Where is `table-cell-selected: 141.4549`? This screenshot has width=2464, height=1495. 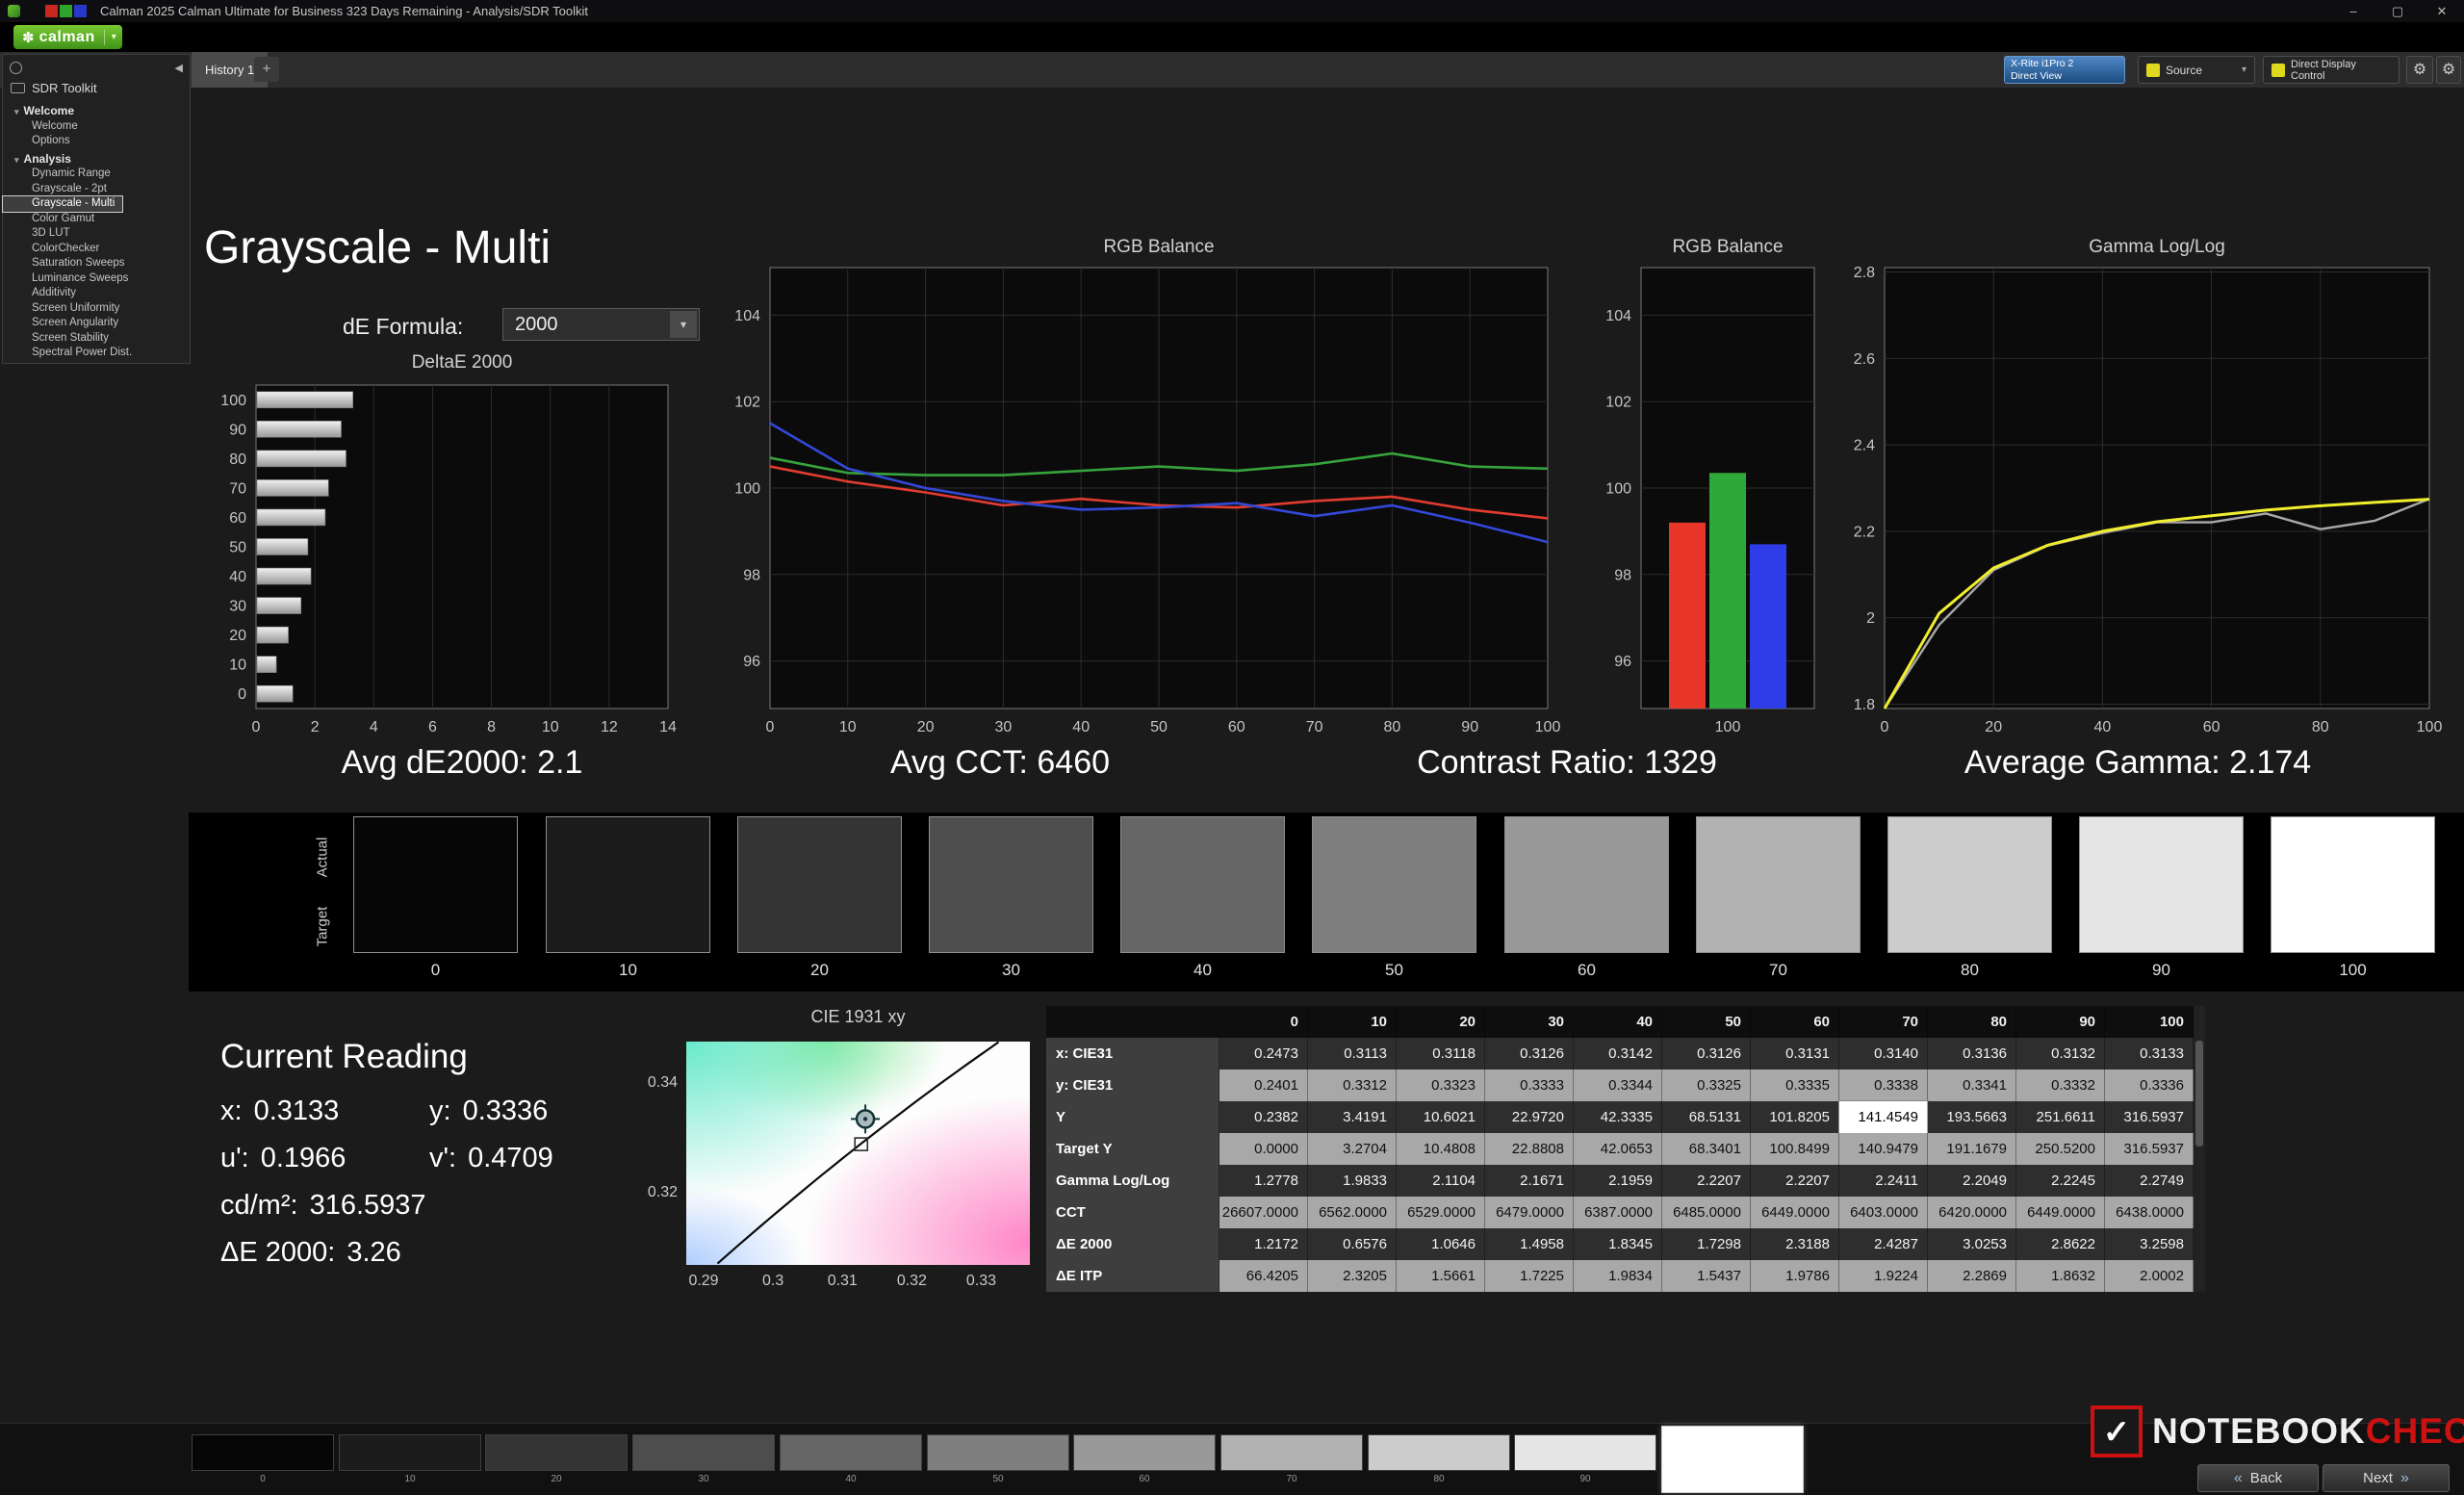
table-cell-selected: 141.4549 is located at coordinates (1883, 1117).